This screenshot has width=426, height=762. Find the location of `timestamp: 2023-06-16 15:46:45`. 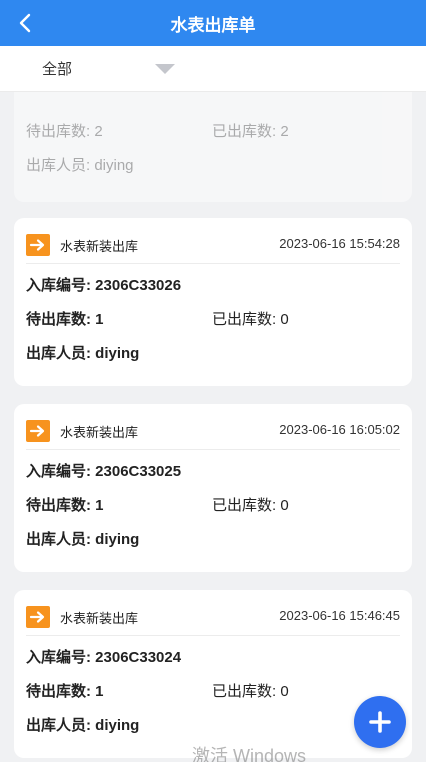

timestamp: 2023-06-16 15:46:45 is located at coordinates (339, 615).